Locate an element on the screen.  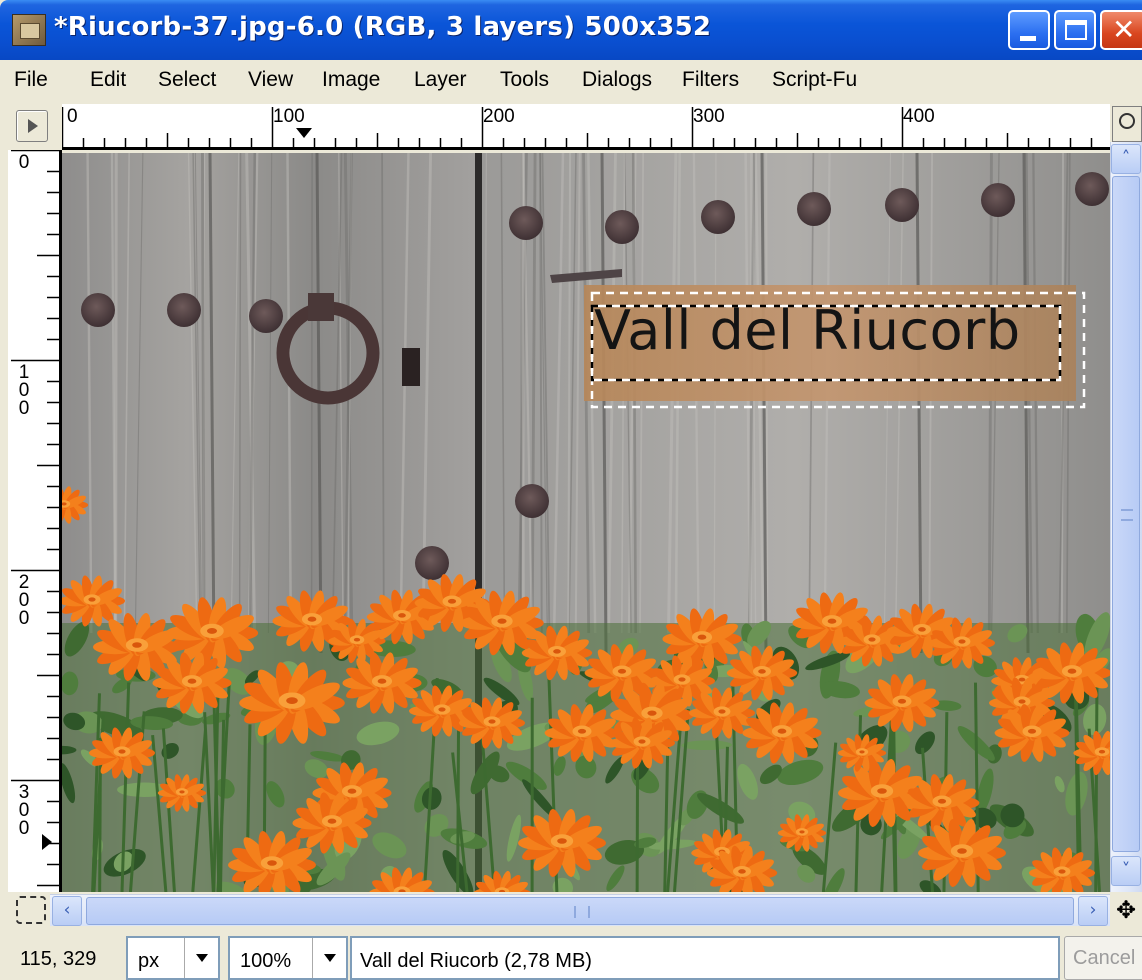
status-message-text: Vall del Riucorb (2,78 MB) is located at coordinates (476, 961).